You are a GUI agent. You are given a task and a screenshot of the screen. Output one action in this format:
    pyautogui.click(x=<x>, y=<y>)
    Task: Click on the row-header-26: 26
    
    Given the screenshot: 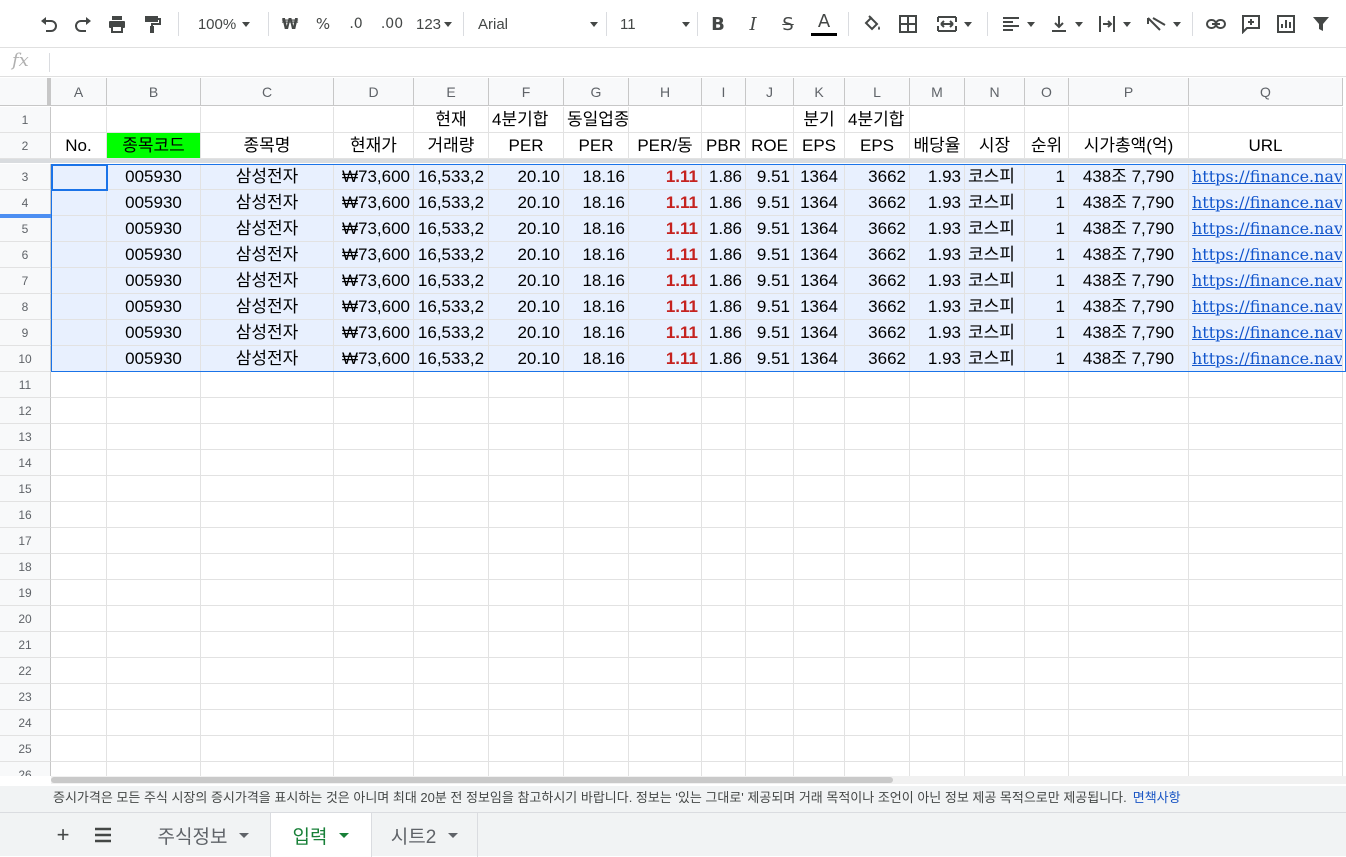 What is the action you would take?
    pyautogui.click(x=25, y=769)
    